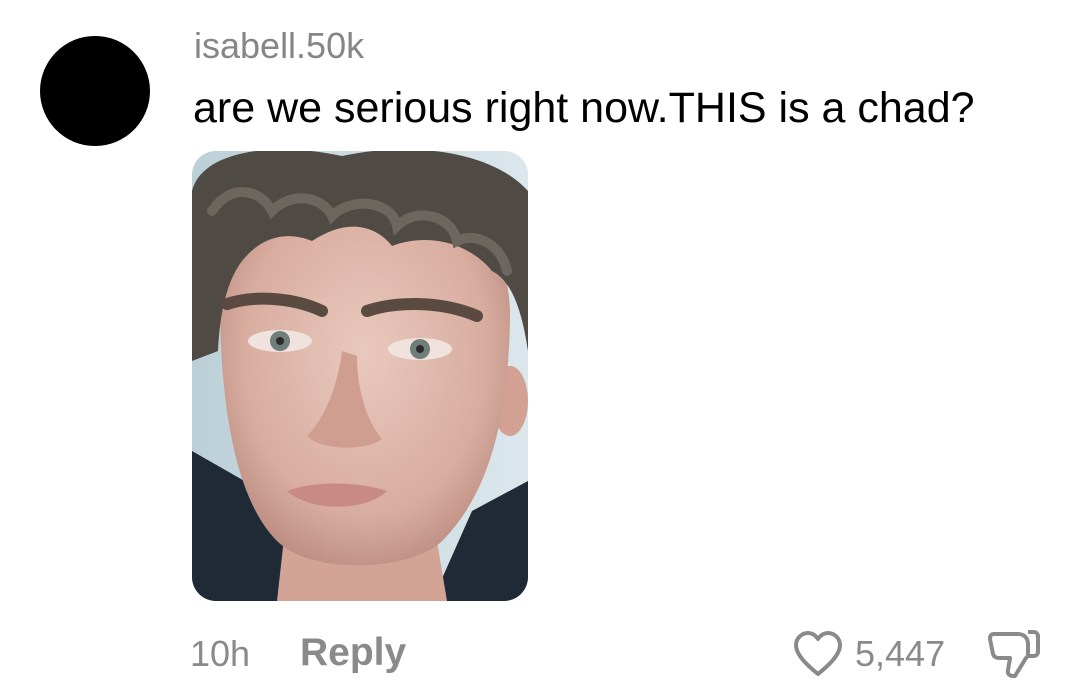 The height and width of the screenshot is (696, 1080). I want to click on comment-text: are we serious right now.THIS is a chad?, so click(584, 108).